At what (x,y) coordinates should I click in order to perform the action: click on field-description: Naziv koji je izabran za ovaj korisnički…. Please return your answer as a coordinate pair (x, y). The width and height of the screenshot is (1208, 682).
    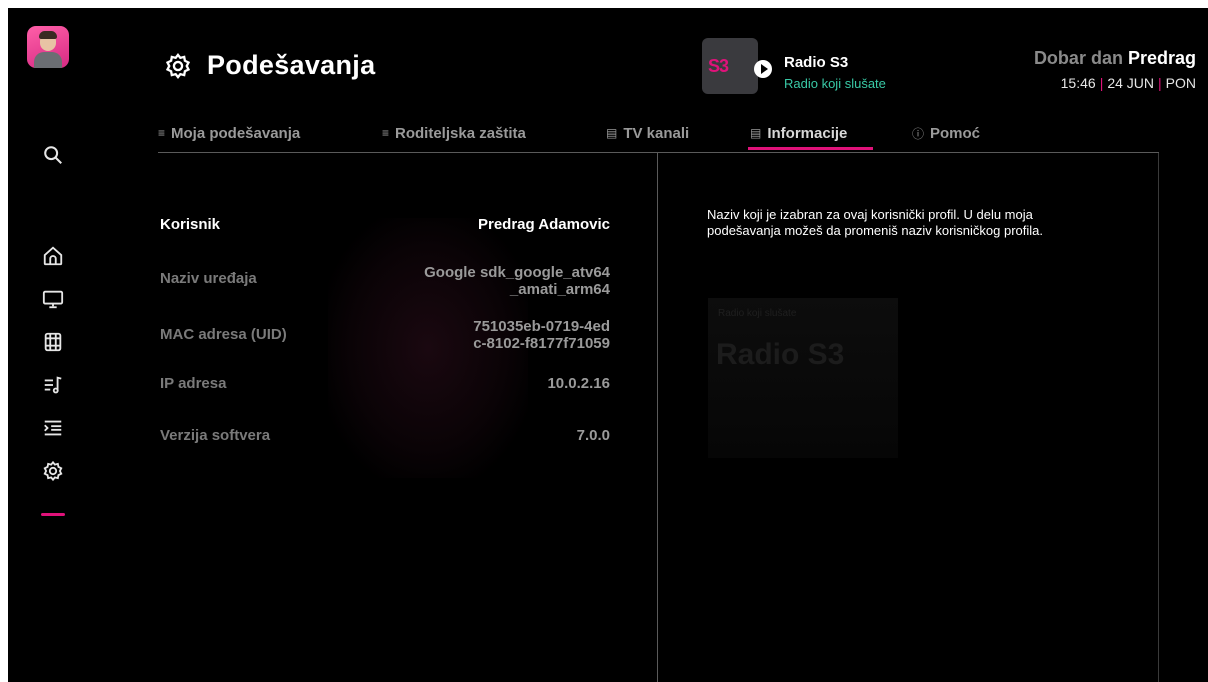
    Looking at the image, I should click on (875, 222).